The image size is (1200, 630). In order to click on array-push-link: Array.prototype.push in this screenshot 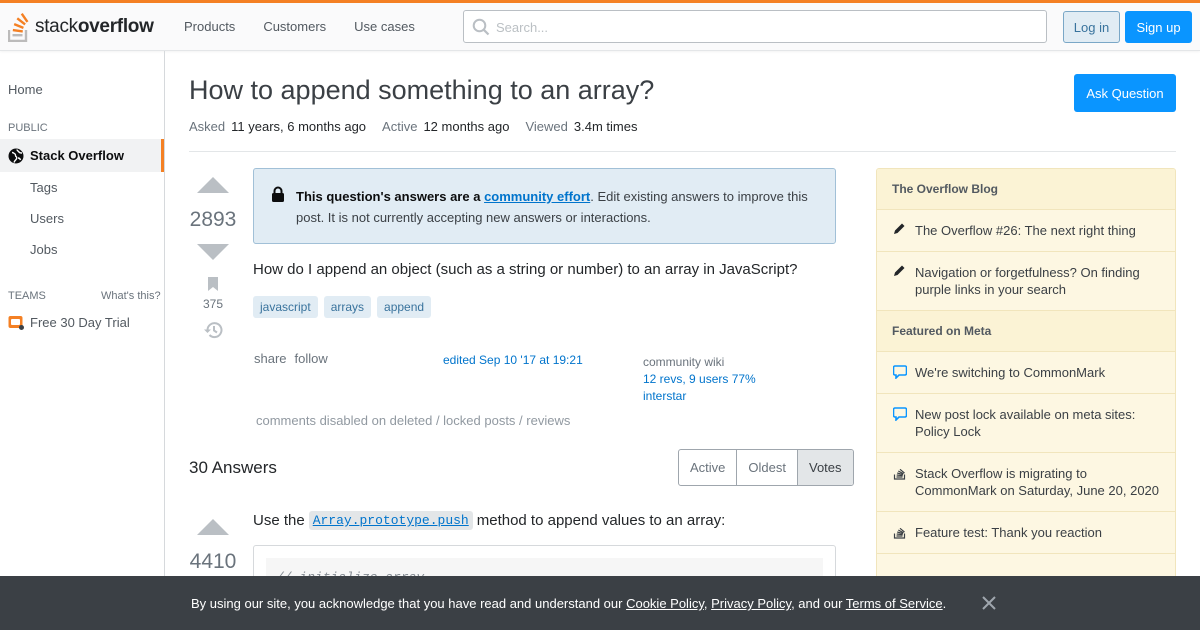, I will do `click(390, 520)`.